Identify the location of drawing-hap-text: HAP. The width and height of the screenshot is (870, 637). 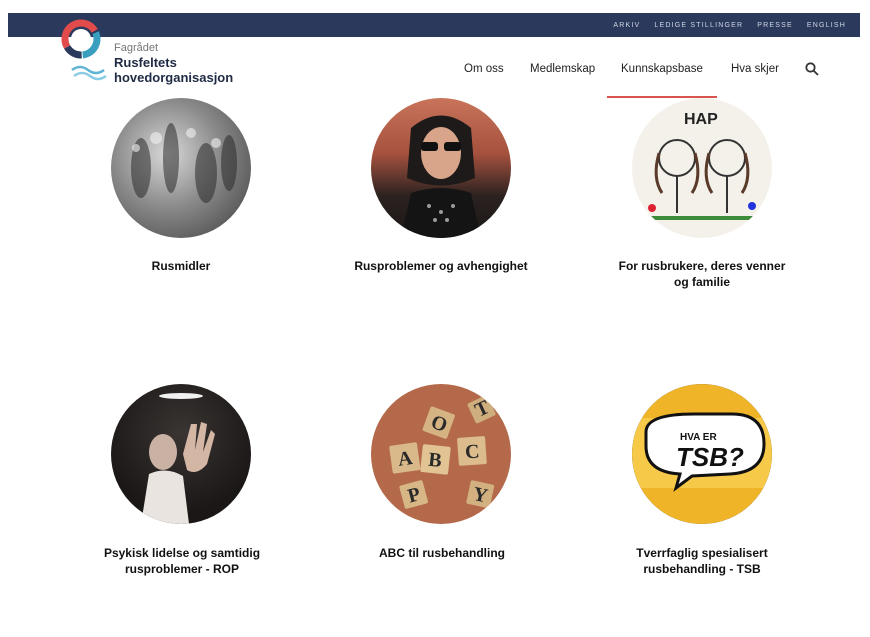
(701, 119).